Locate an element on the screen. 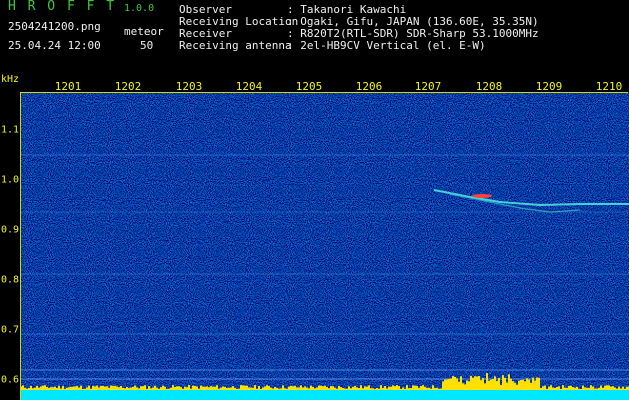 Image resolution: width=629 pixels, height=400 pixels. datetime: 25.04.24 12:00 is located at coordinates (54, 45).